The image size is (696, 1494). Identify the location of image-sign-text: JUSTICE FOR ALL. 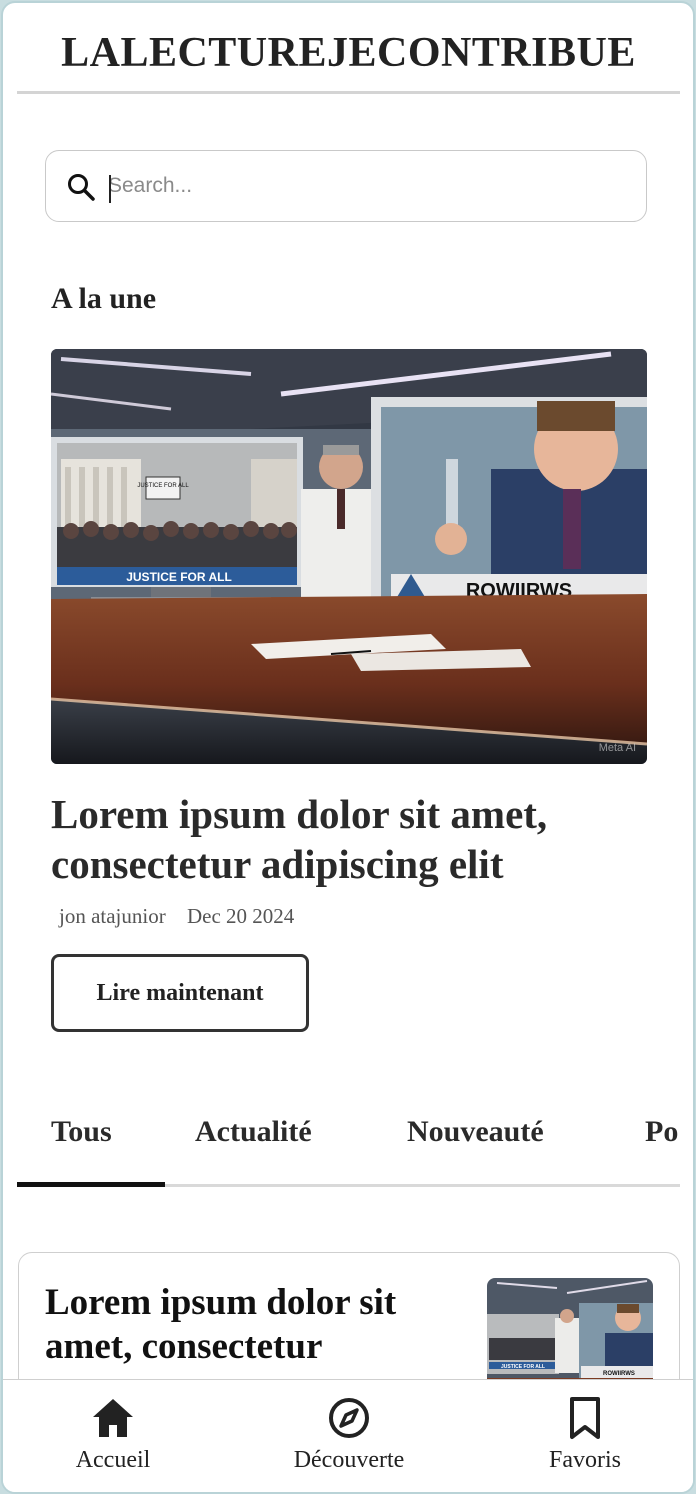
(163, 486).